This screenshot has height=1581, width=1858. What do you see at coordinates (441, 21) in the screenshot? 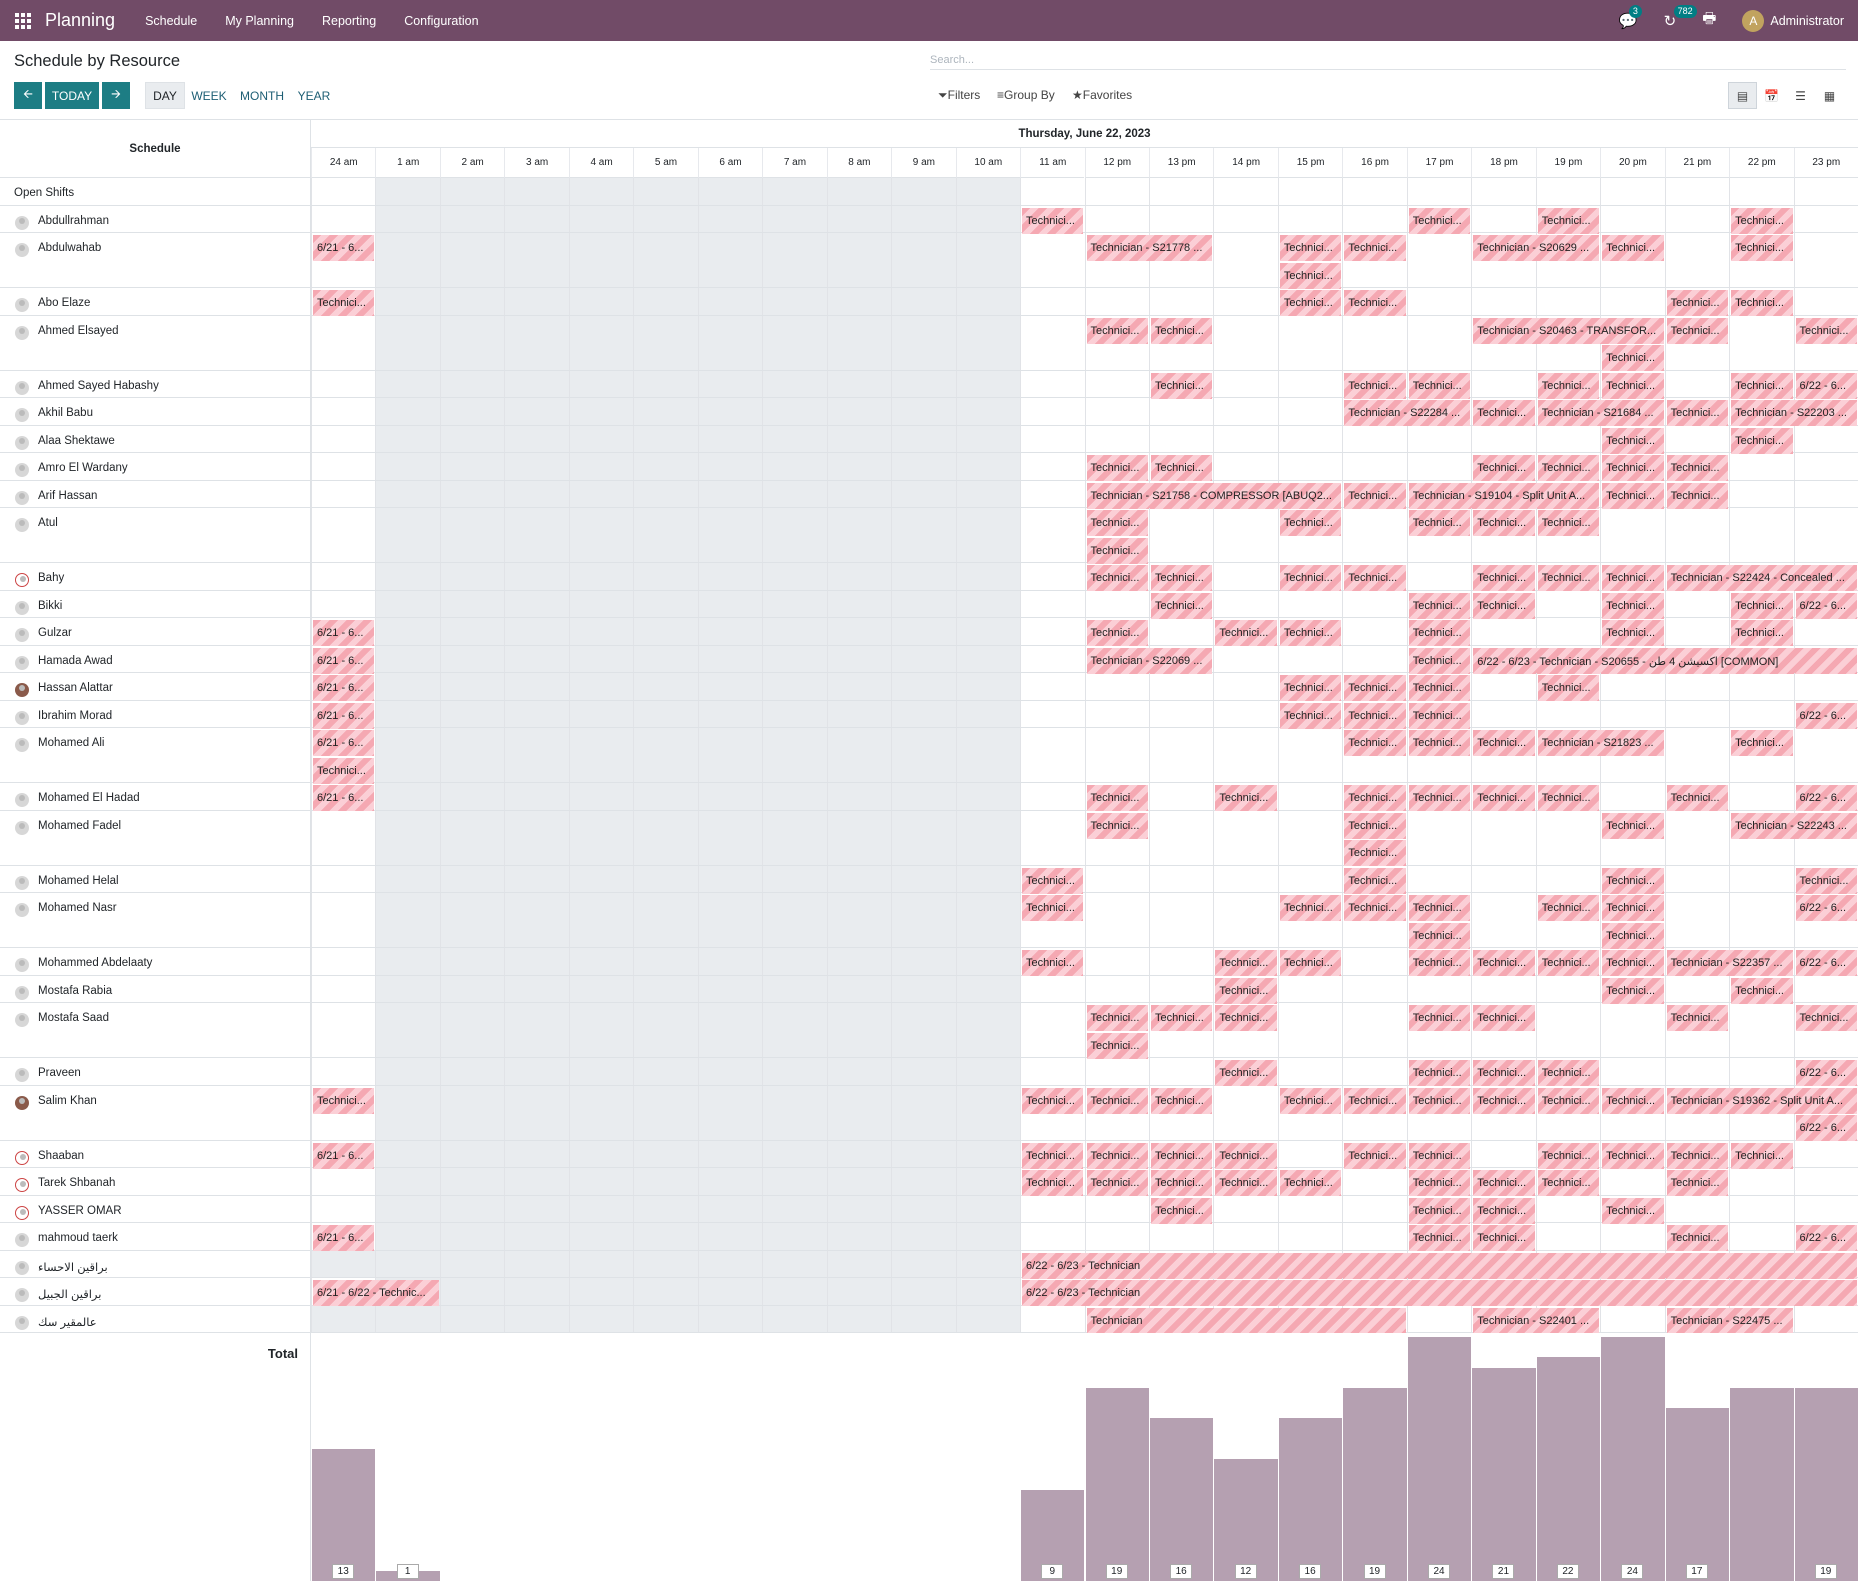
I see `menu-configuration: Configuration` at bounding box center [441, 21].